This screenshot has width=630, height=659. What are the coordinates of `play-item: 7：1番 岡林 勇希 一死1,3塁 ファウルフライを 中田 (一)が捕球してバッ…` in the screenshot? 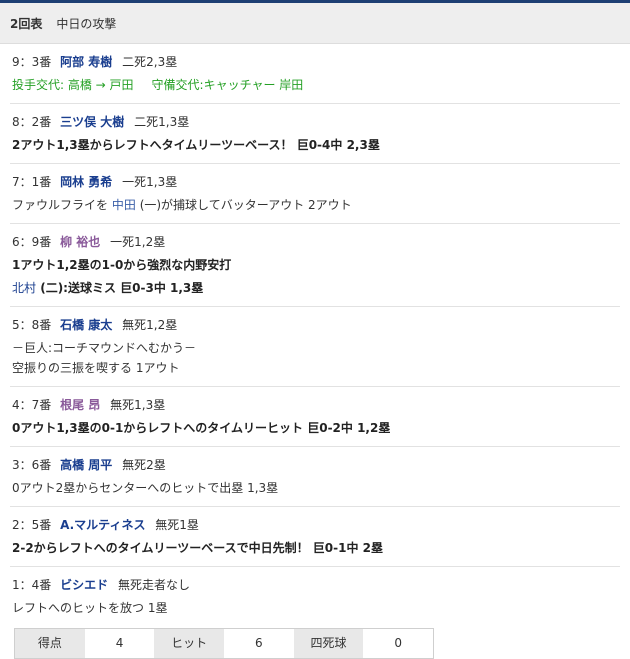 It's located at (315, 194).